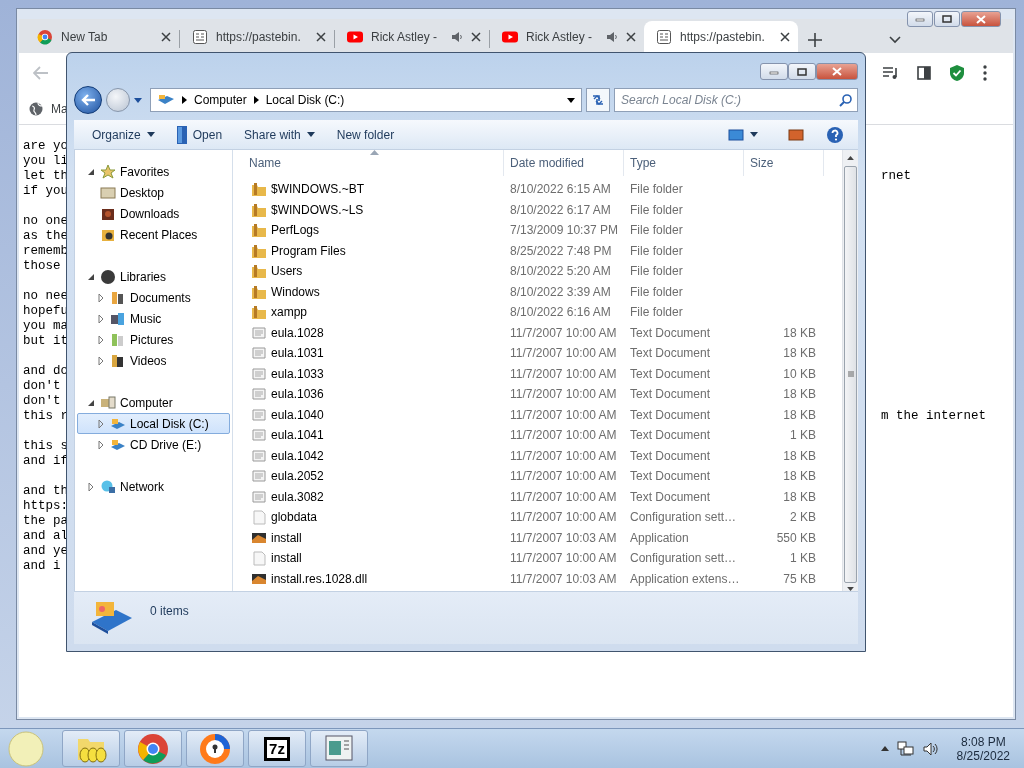 The width and height of the screenshot is (1024, 768). What do you see at coordinates (308, 250) in the screenshot?
I see `file-name: Program Files` at bounding box center [308, 250].